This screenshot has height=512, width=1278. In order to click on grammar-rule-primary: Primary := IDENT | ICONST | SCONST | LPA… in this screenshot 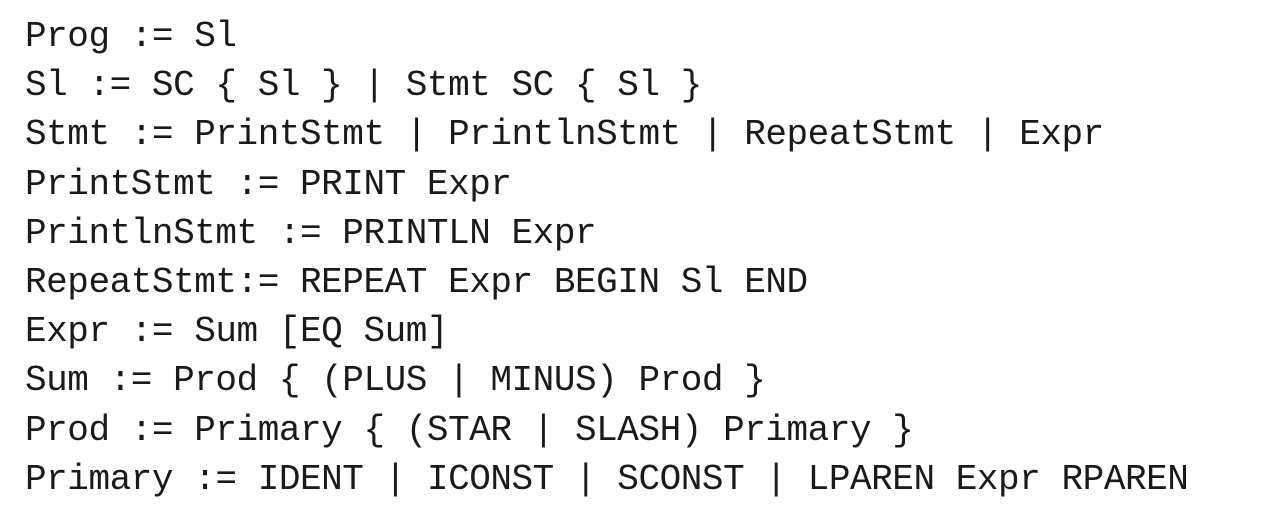, I will do `click(607, 479)`.